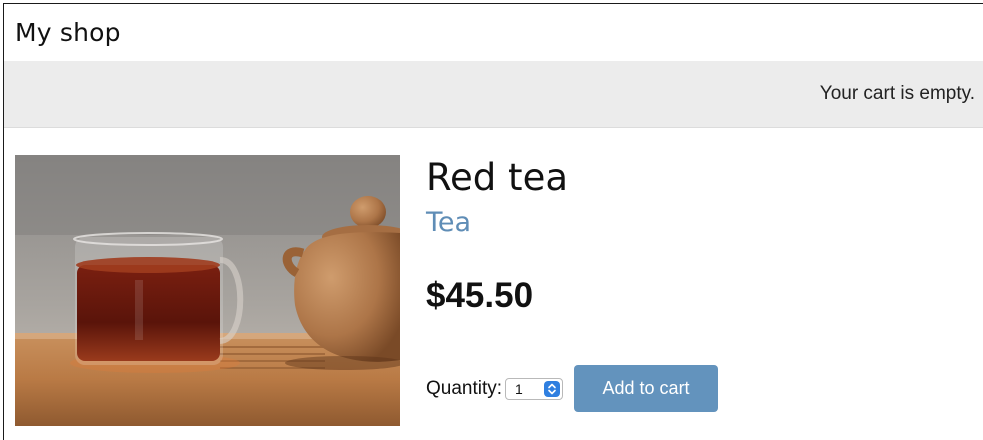 This screenshot has width=983, height=440. I want to click on up-down-chevron-icon, so click(552, 388).